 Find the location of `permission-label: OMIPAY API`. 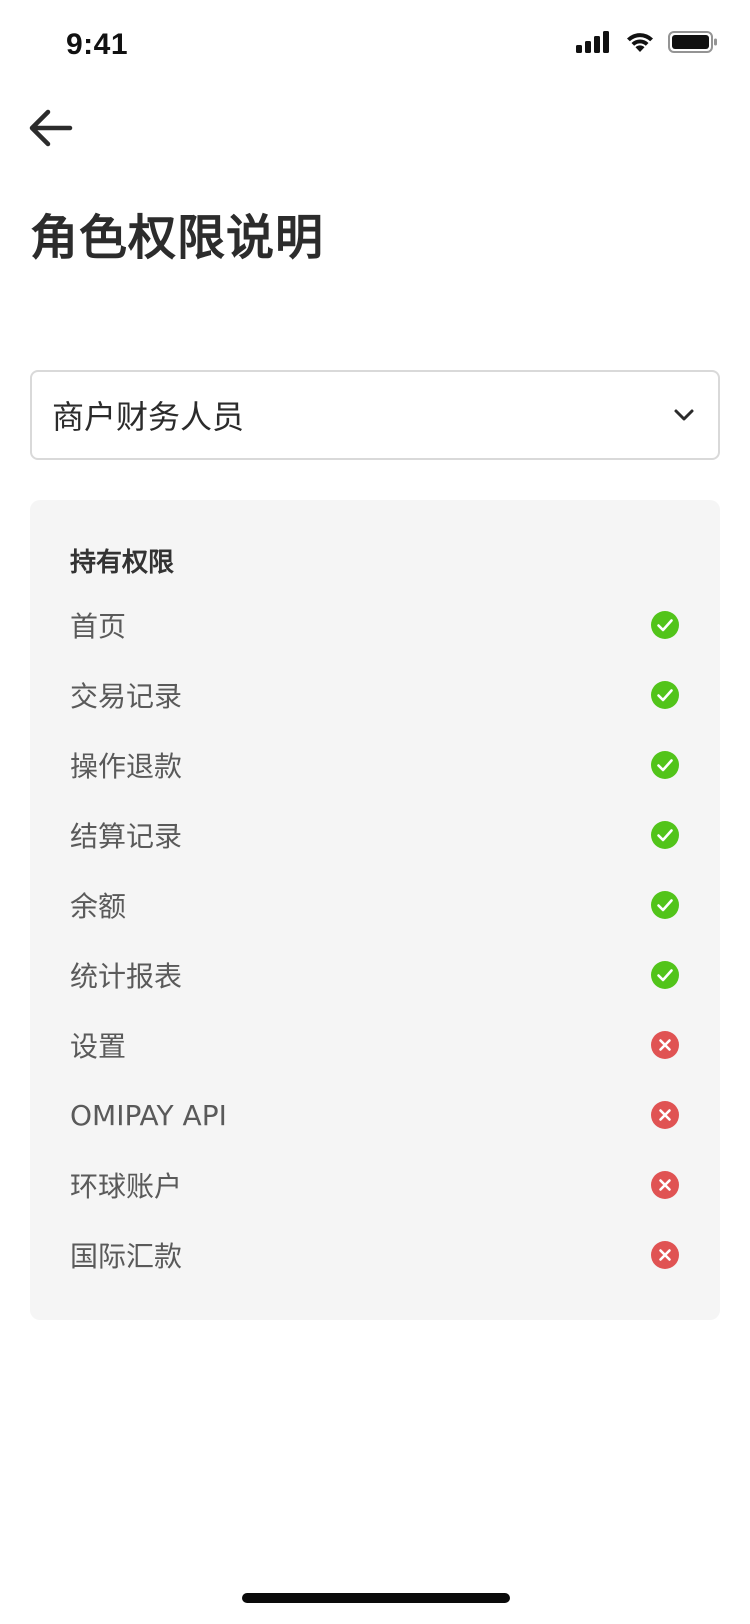

permission-label: OMIPAY API is located at coordinates (148, 1115).